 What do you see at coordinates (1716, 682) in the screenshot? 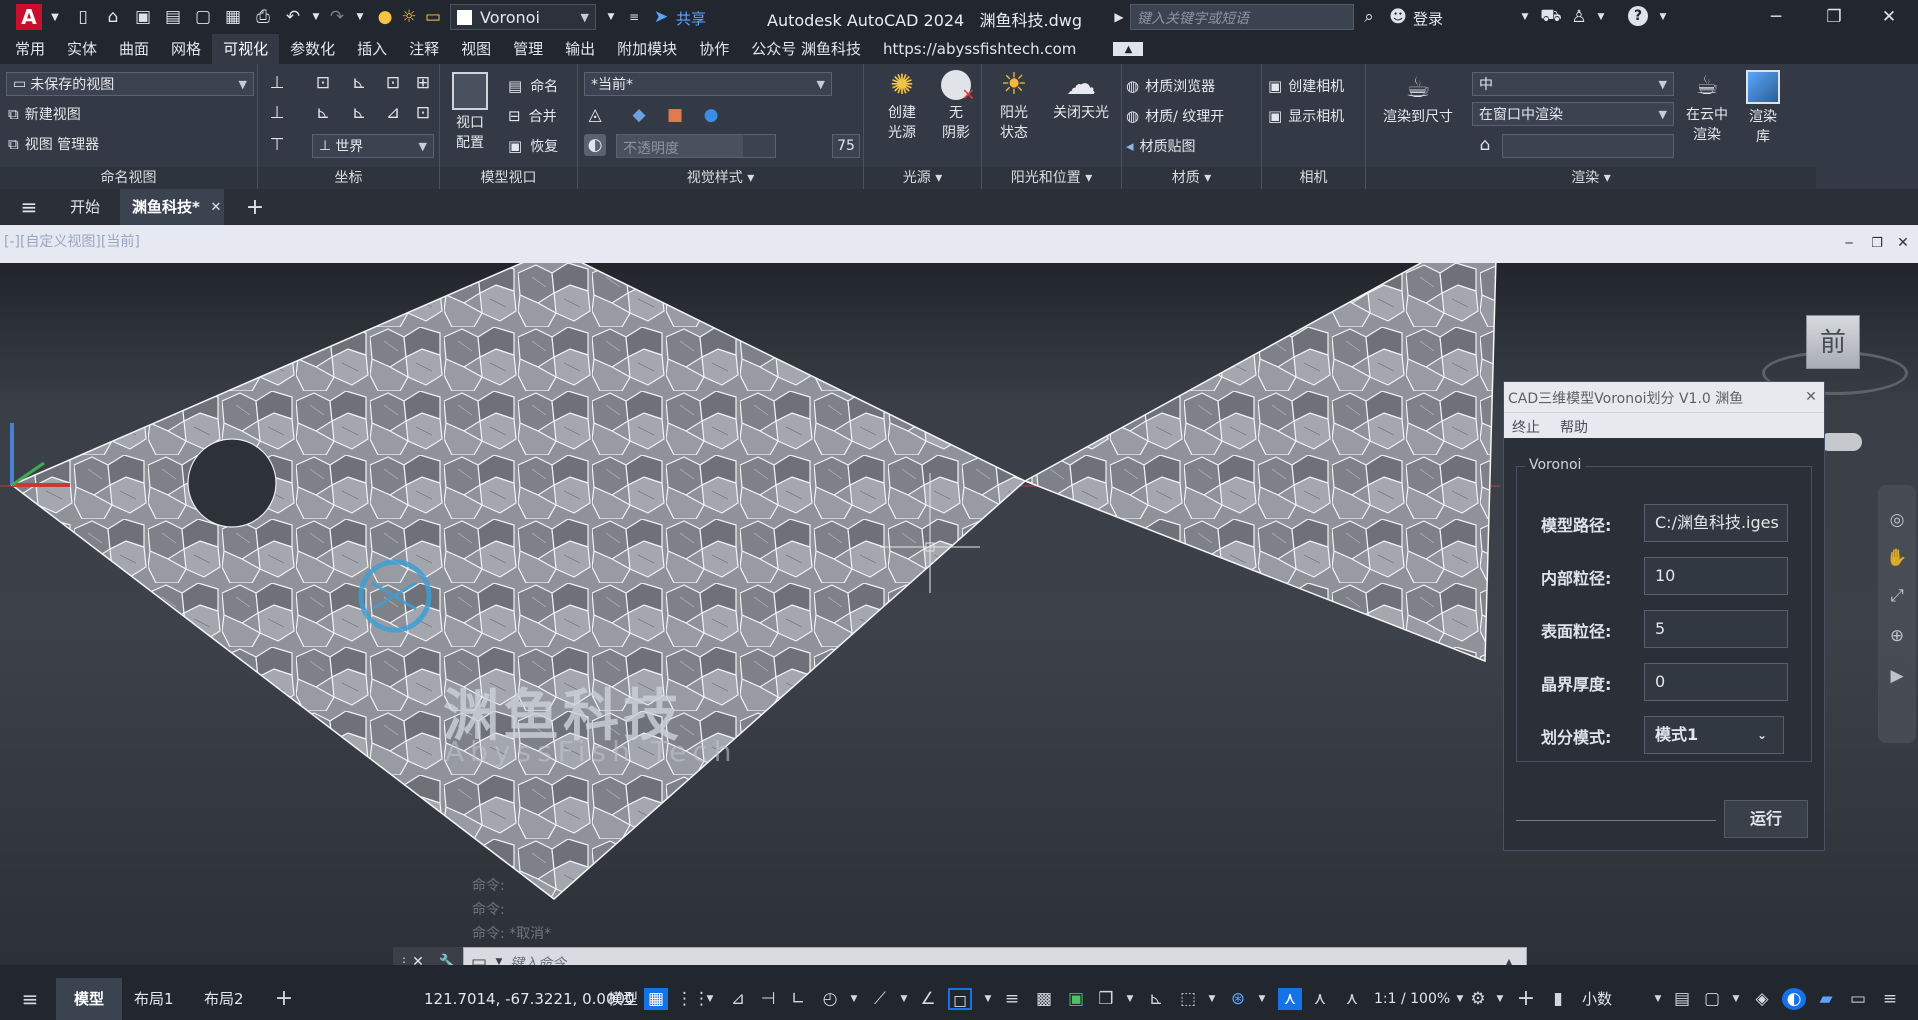
I see `boundary-thickness-field: 0` at bounding box center [1716, 682].